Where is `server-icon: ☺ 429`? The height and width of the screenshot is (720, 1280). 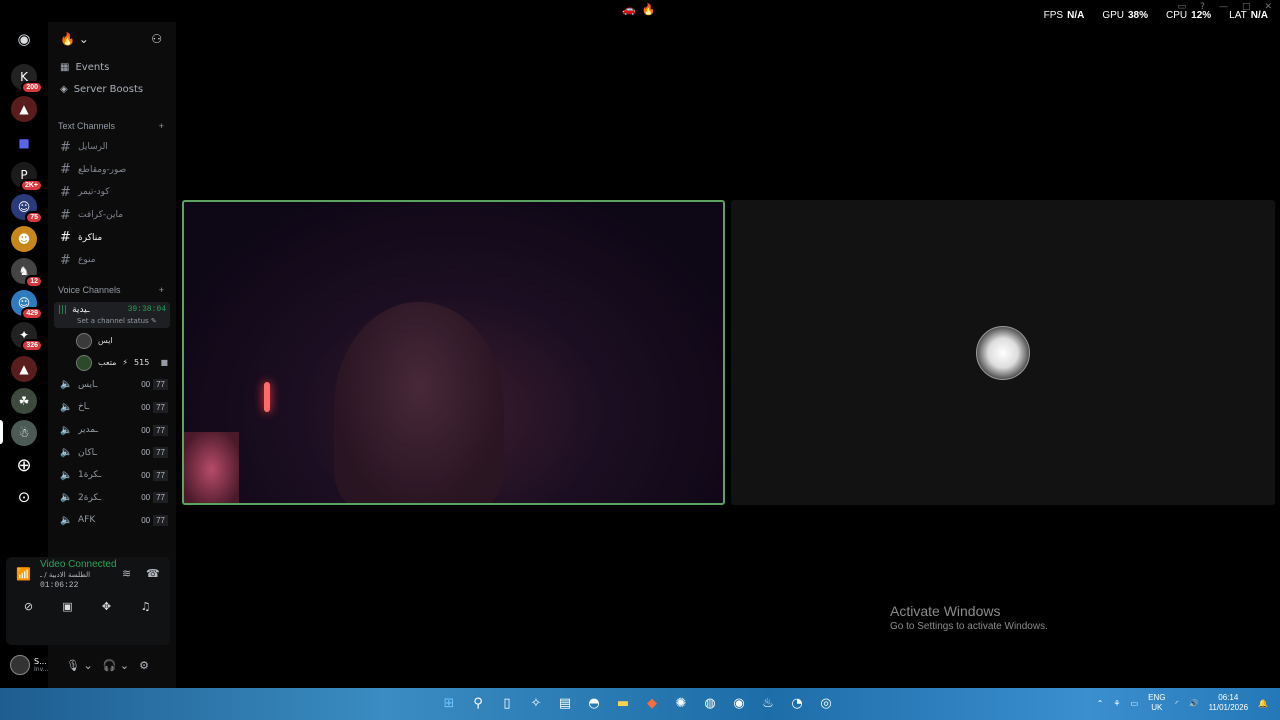 server-icon: ☺ 429 is located at coordinates (27, 305).